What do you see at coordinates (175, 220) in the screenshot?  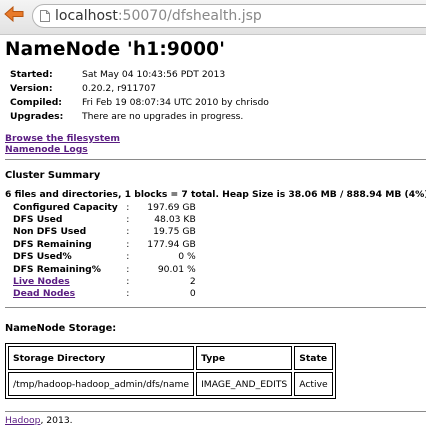 I see `stat-value: 48.03 KB` at bounding box center [175, 220].